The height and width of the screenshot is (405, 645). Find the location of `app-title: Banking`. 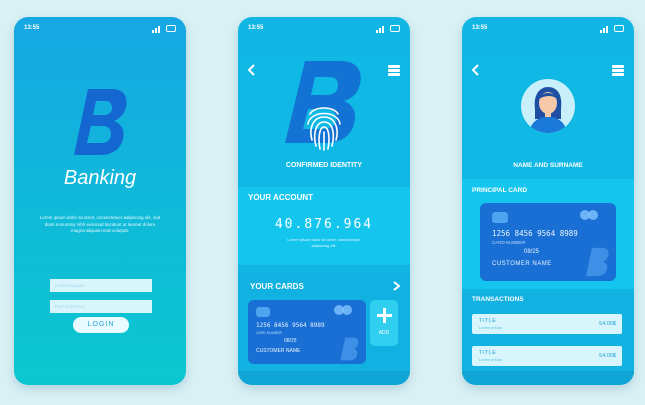

app-title: Banking is located at coordinates (100, 178).